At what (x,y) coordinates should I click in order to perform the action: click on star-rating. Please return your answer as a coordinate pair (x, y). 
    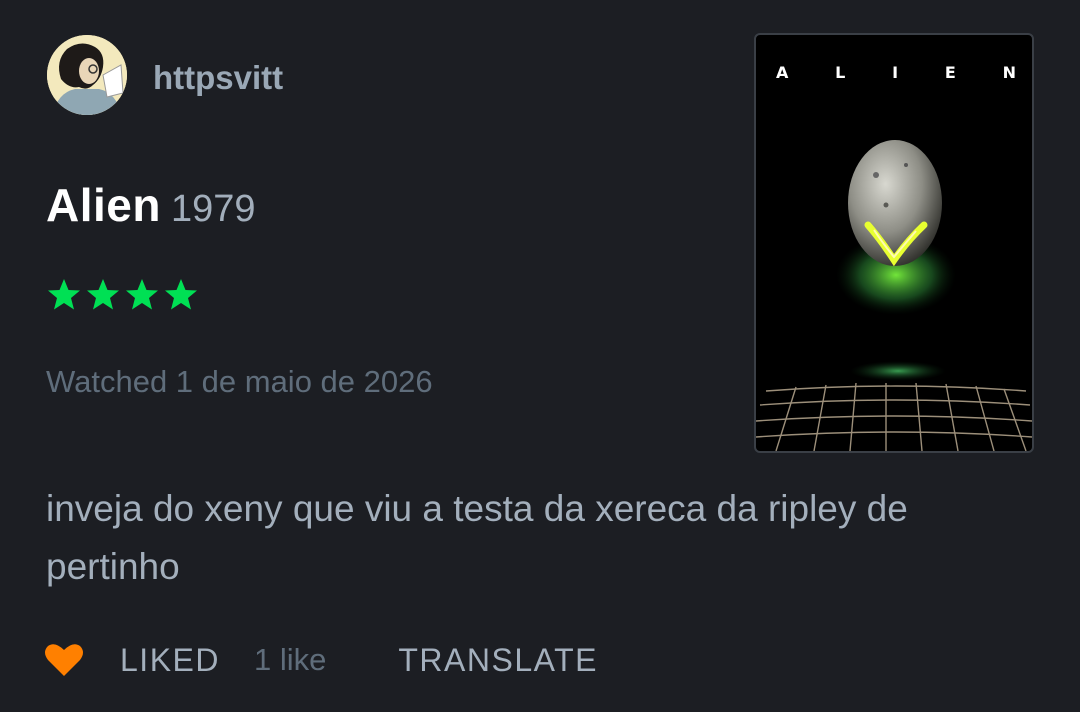
    Looking at the image, I should click on (126, 296).